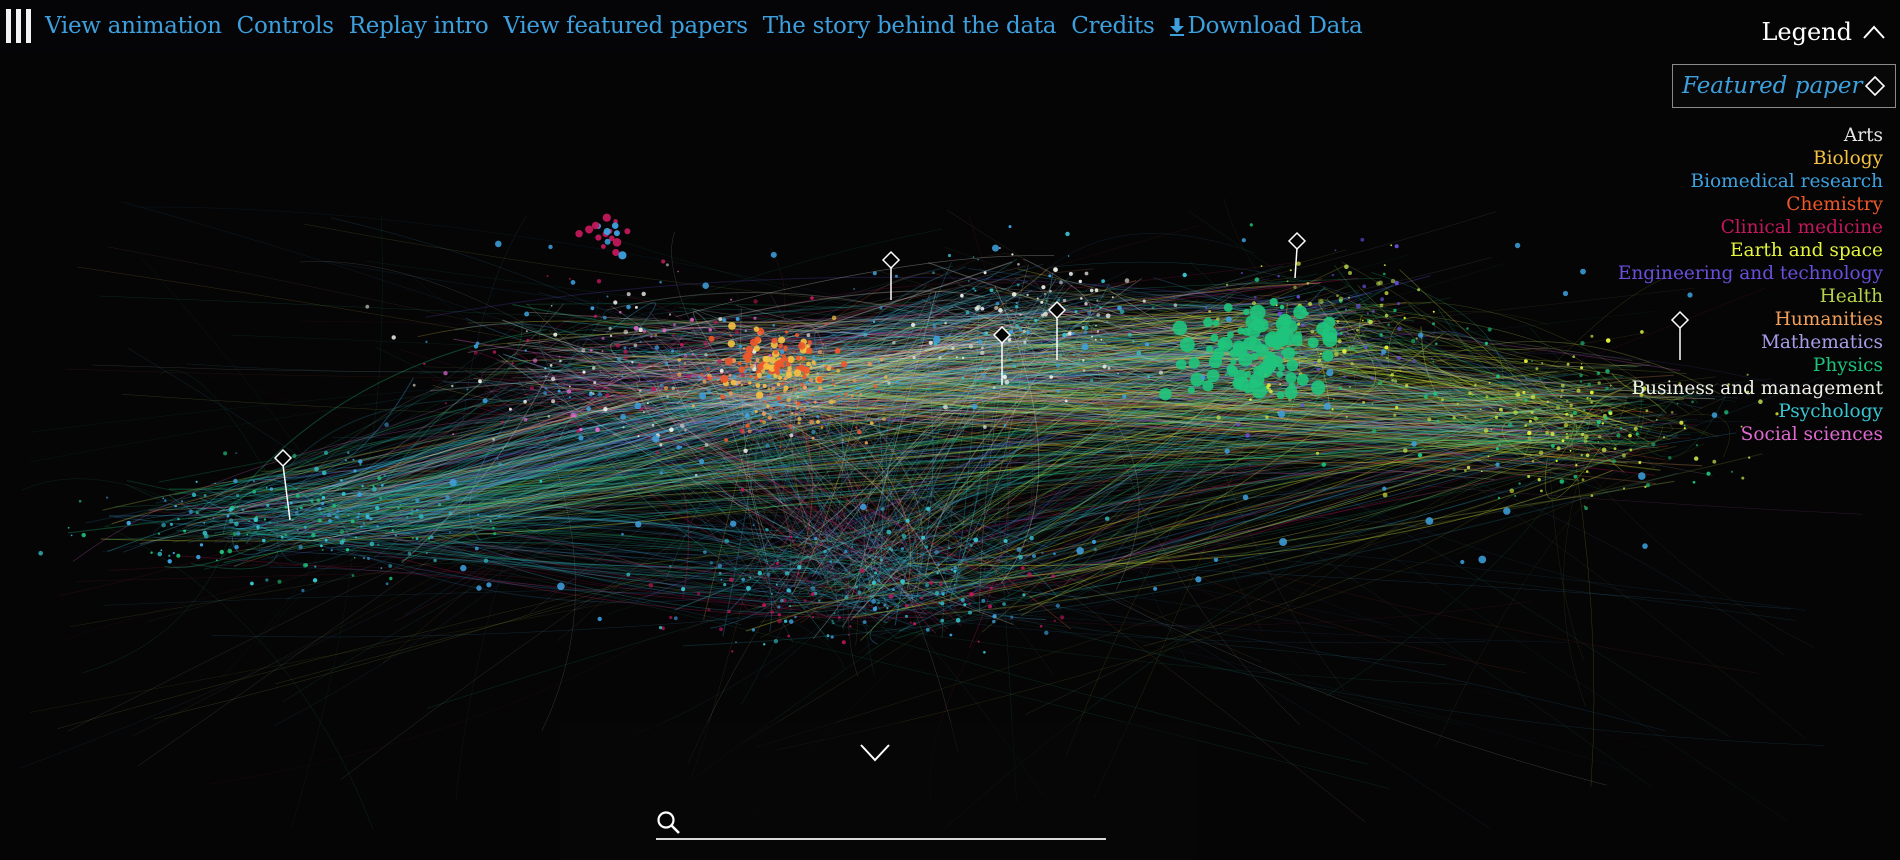 This screenshot has height=860, width=1900. I want to click on featured-paper-legend: Featured paper, so click(1784, 86).